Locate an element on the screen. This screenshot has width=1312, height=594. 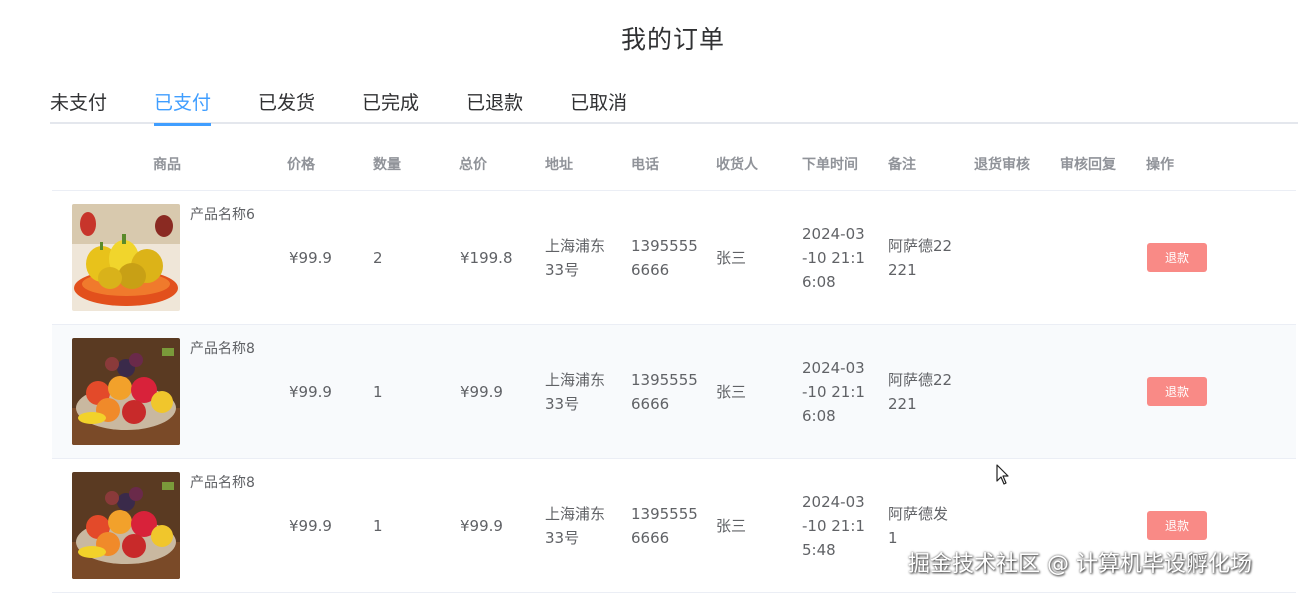
header-total: 总价 is located at coordinates (473, 165).